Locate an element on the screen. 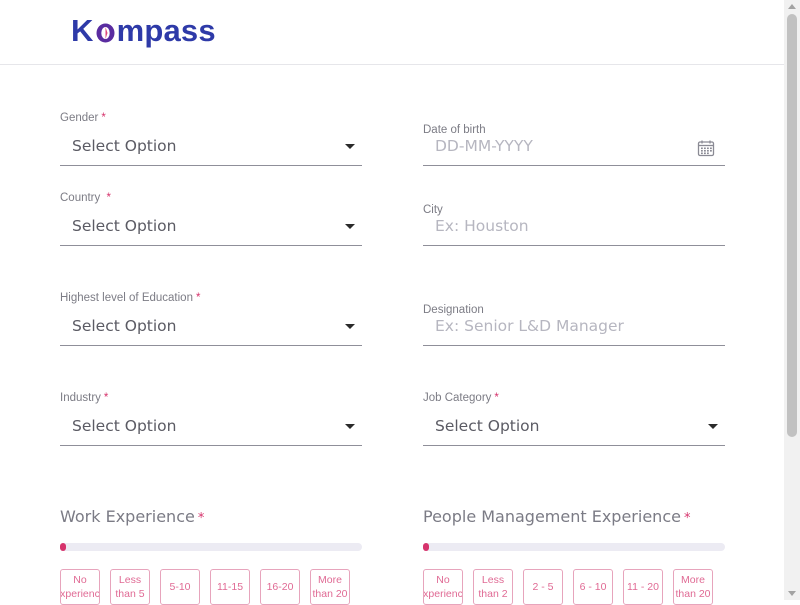 Image resolution: width=800 pixels, height=605 pixels. job-category-select-value: Select Option is located at coordinates (487, 426).